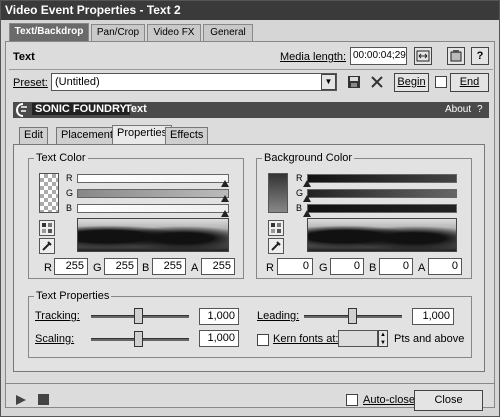 This screenshot has height=417, width=500. What do you see at coordinates (70, 193) in the screenshot?
I see `channel-g-label: G` at bounding box center [70, 193].